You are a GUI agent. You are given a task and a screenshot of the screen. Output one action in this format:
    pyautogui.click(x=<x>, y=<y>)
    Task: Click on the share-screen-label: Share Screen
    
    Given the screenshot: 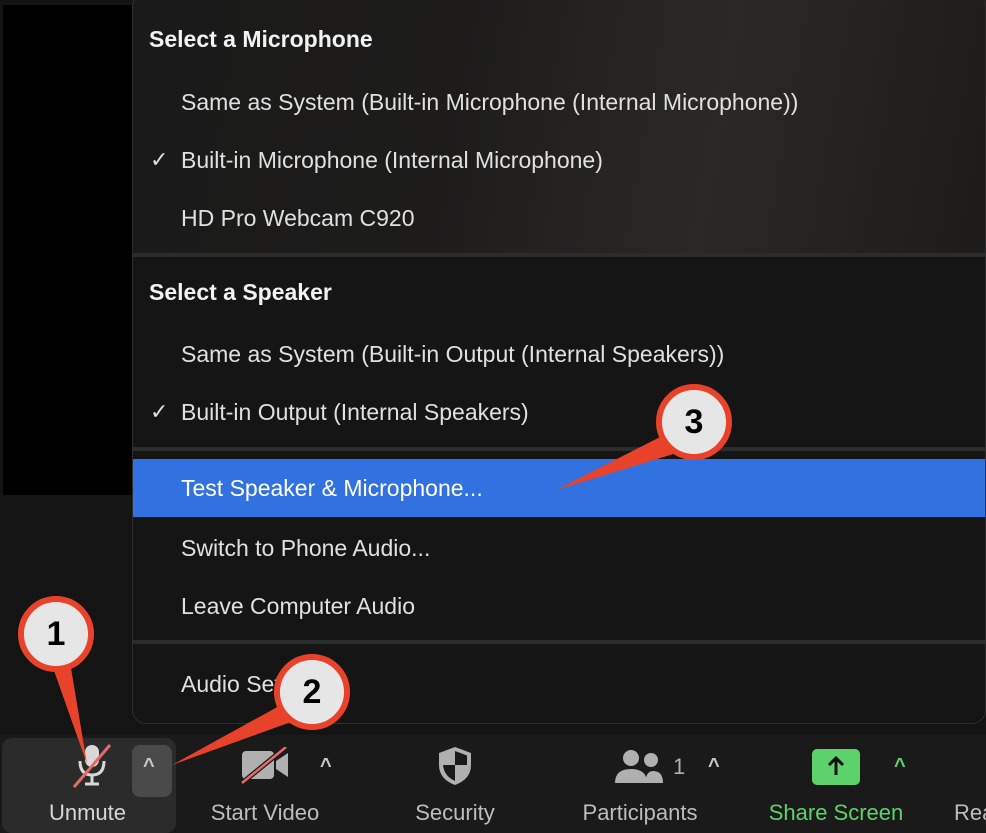 What is the action you would take?
    pyautogui.click(x=836, y=812)
    